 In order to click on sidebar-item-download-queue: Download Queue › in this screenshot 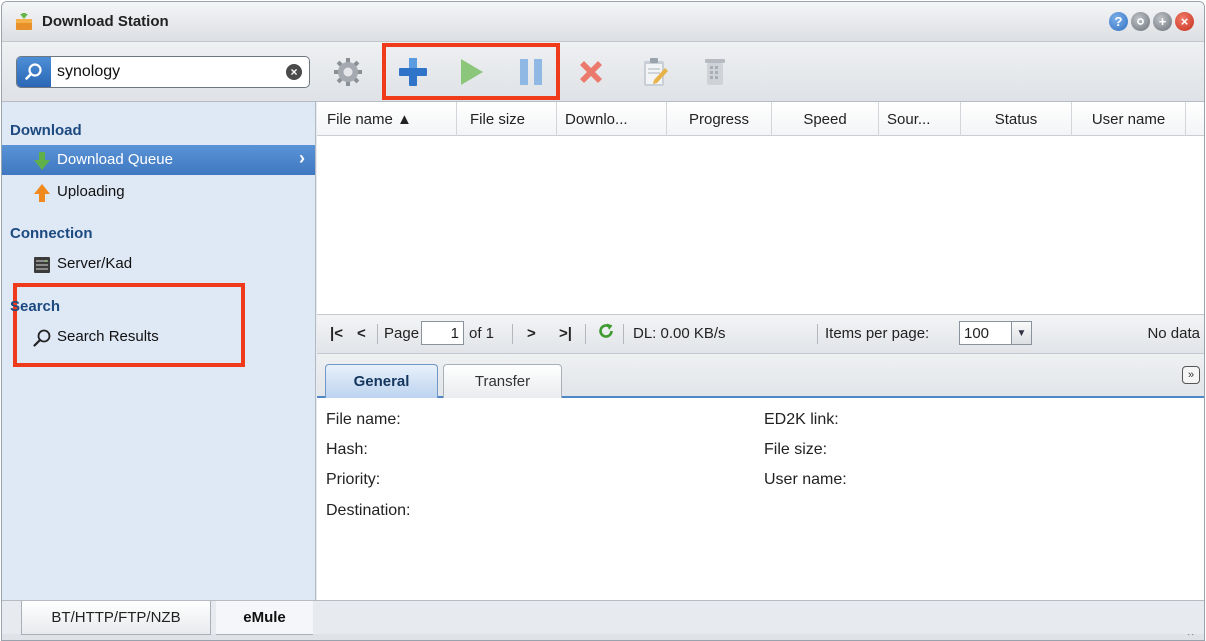, I will do `click(158, 160)`.